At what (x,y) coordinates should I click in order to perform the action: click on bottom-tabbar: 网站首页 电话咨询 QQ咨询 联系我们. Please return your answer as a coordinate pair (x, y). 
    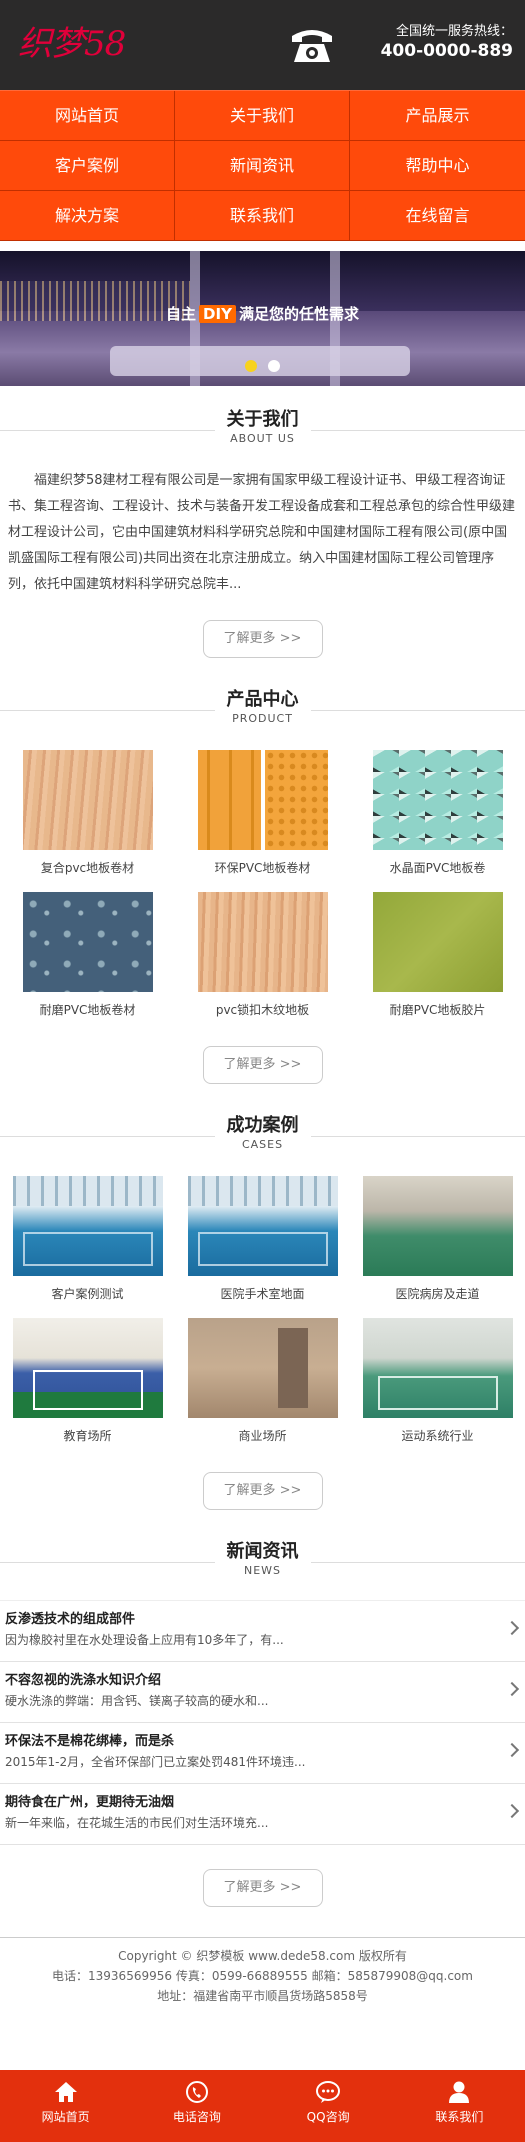
    Looking at the image, I should click on (262, 2106).